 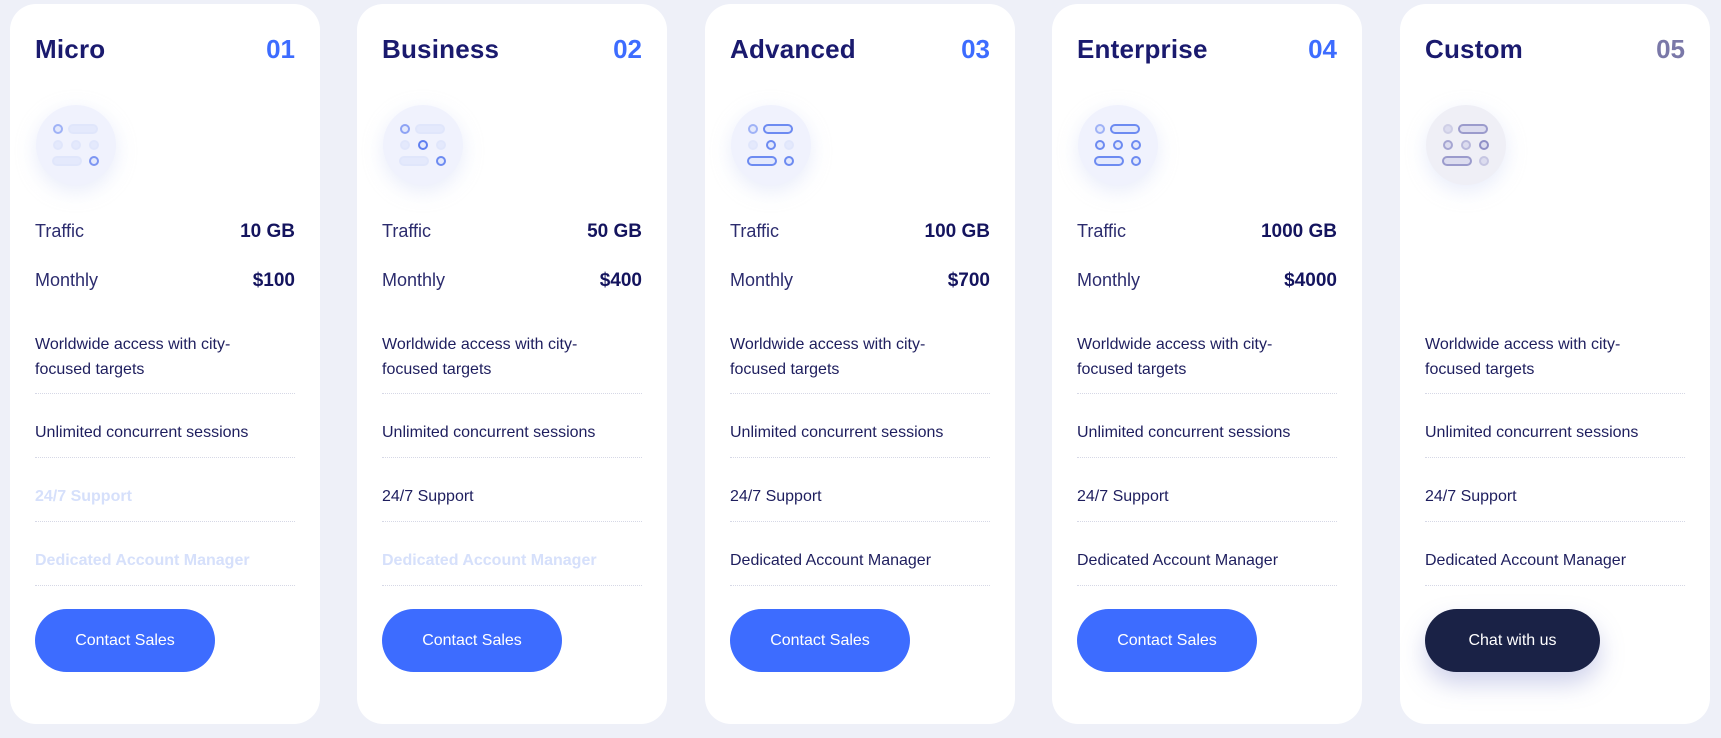 I want to click on plan-number: 03, so click(x=975, y=49).